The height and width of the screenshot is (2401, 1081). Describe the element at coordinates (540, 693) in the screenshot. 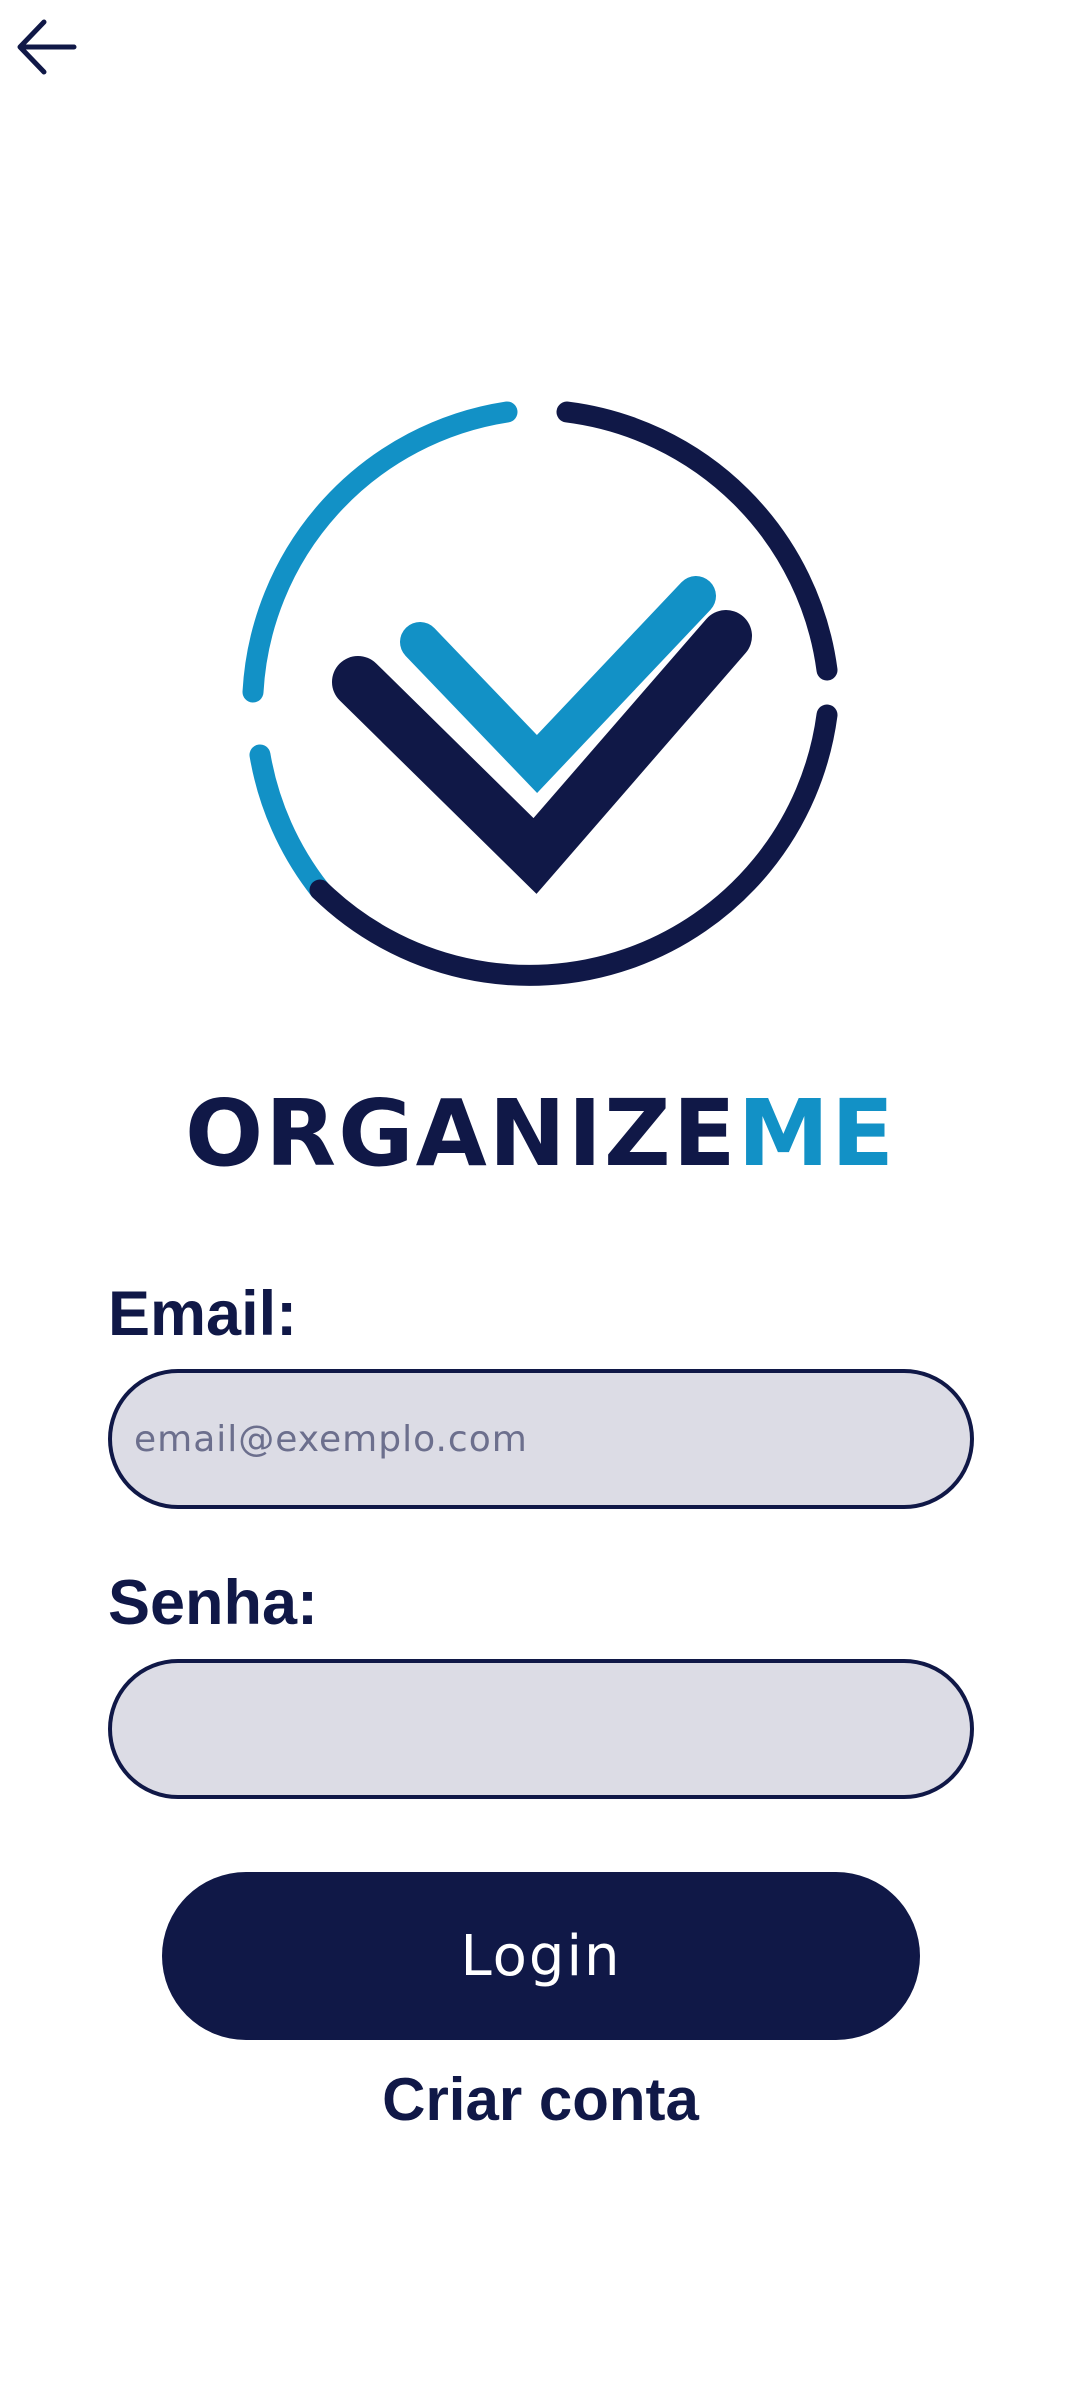

I see `checkmark-circle-logo-icon` at that location.